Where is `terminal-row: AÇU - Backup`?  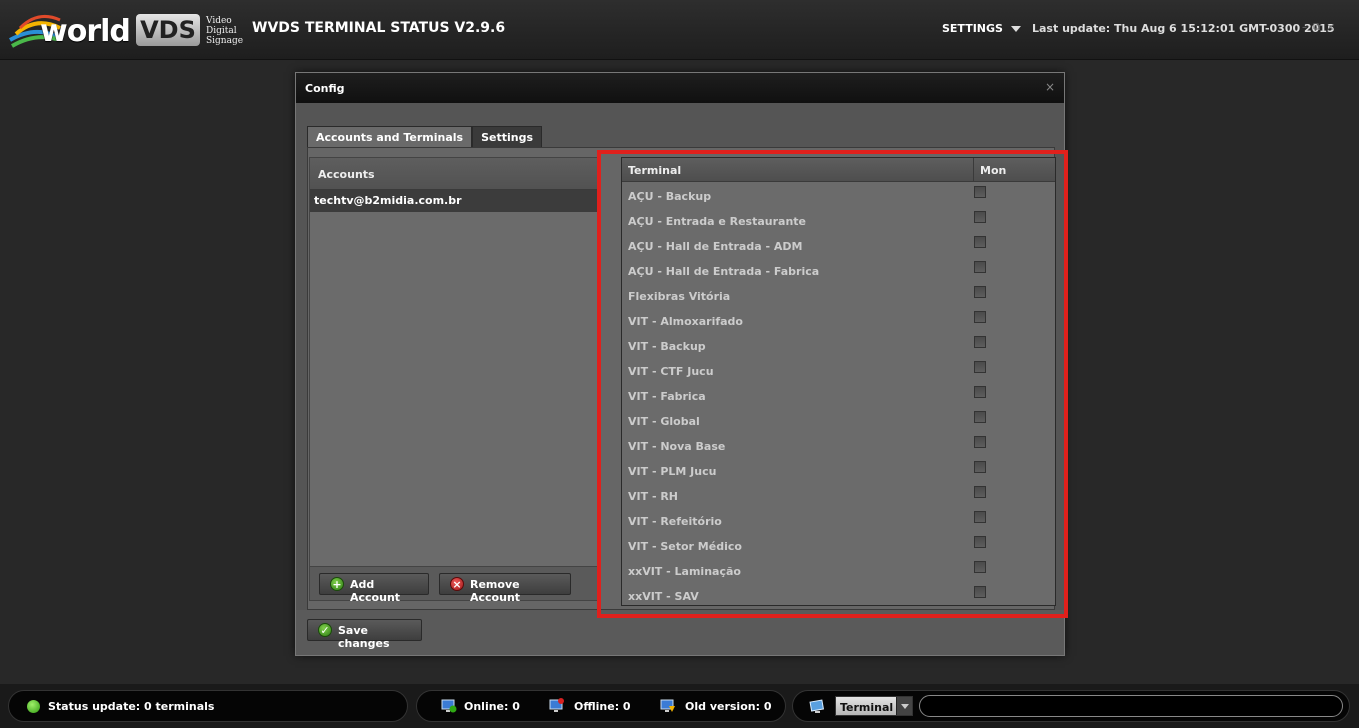 terminal-row: AÇU - Backup is located at coordinates (838, 194).